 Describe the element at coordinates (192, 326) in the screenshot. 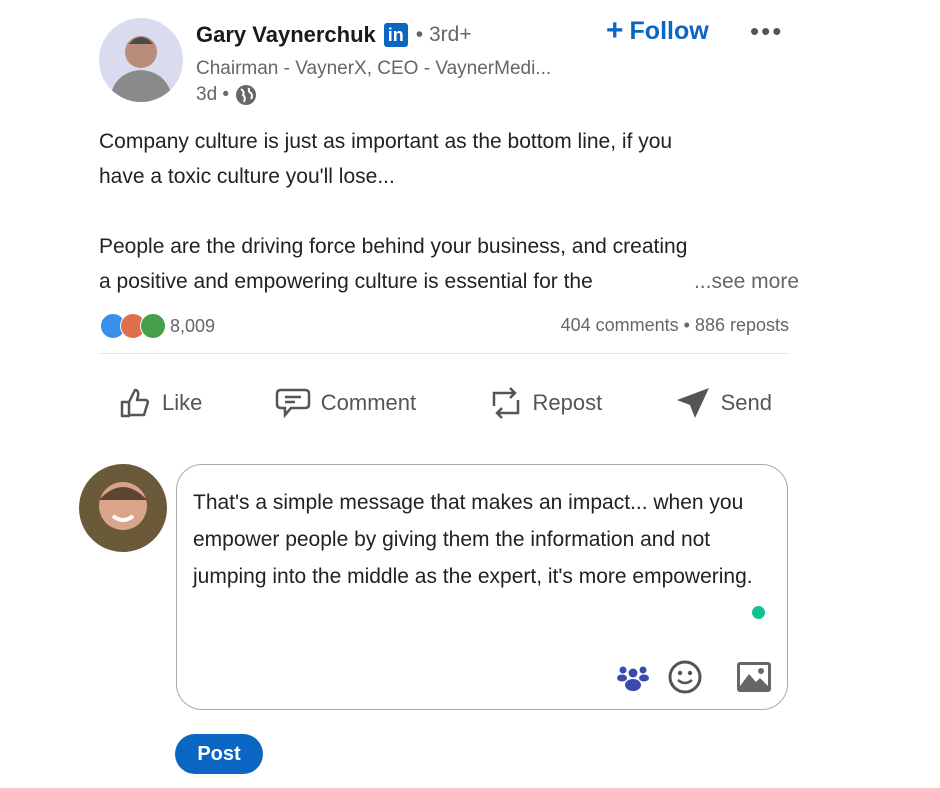

I see `reaction-count: 8,009` at that location.